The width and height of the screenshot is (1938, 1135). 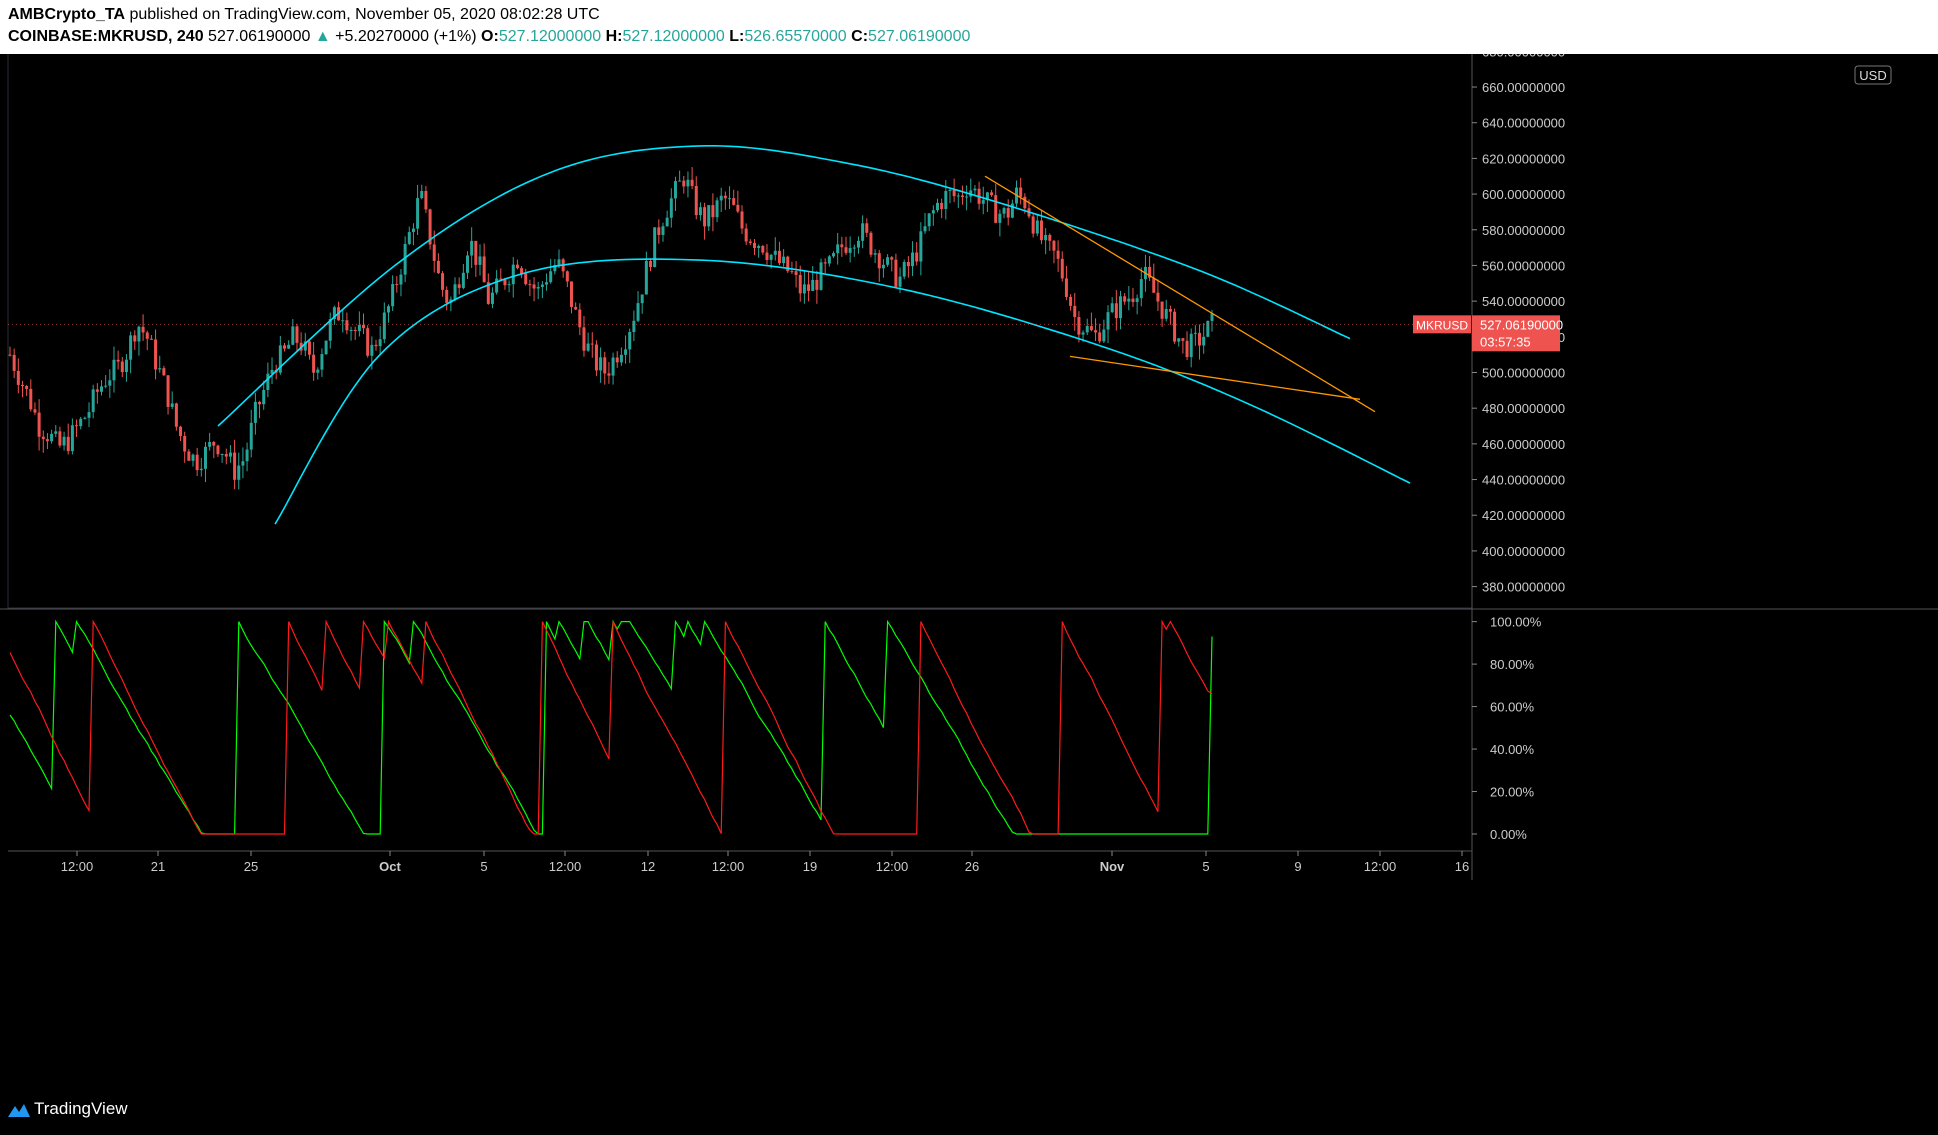 I want to click on price-change: +5.20270000 (+1%), so click(x=406, y=36).